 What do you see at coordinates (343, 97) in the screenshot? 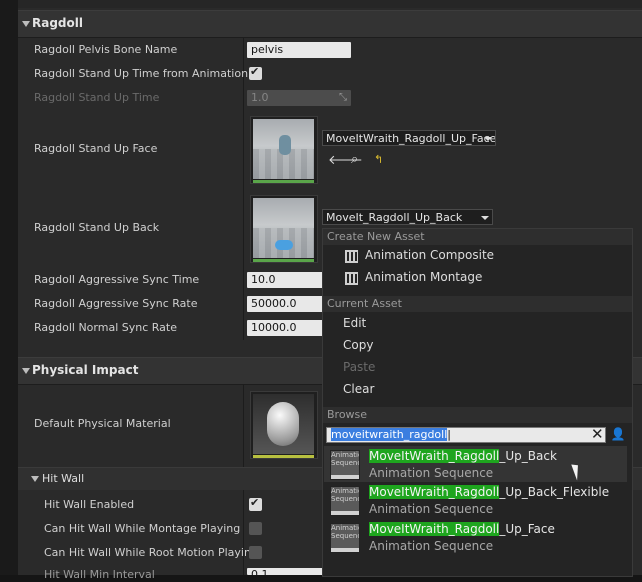
I see `resize-icon: ⤡` at bounding box center [343, 97].